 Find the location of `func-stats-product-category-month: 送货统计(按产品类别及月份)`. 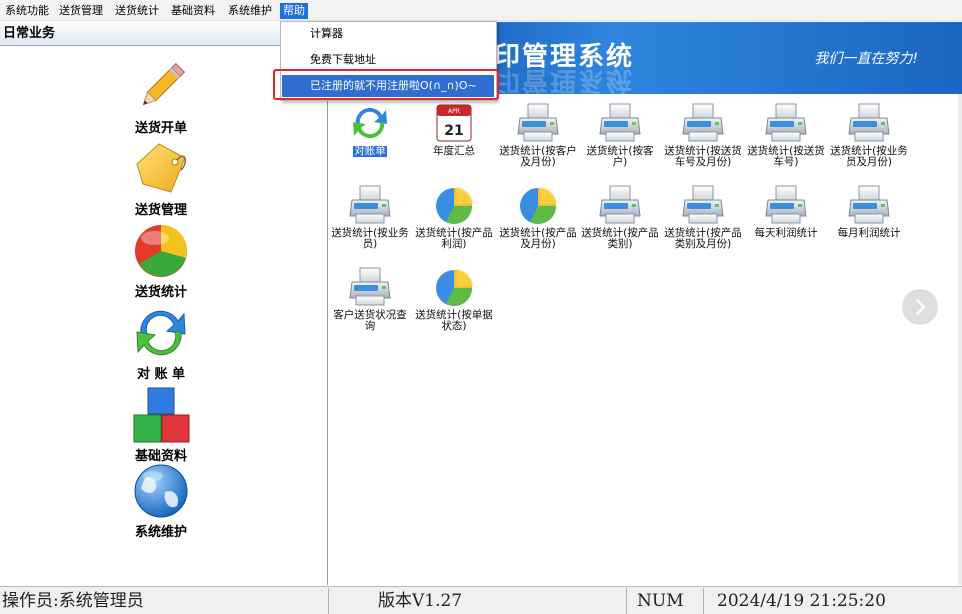

func-stats-product-category-month: 送货统计(按产品类别及月份) is located at coordinates (703, 217).